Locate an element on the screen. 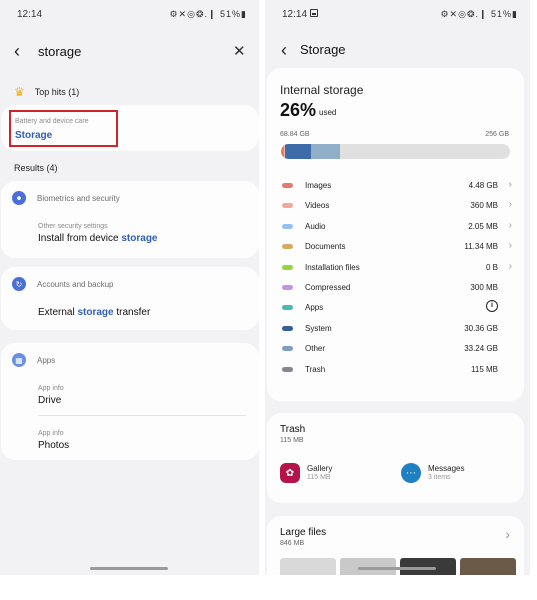  category-name: Audio is located at coordinates (315, 226).